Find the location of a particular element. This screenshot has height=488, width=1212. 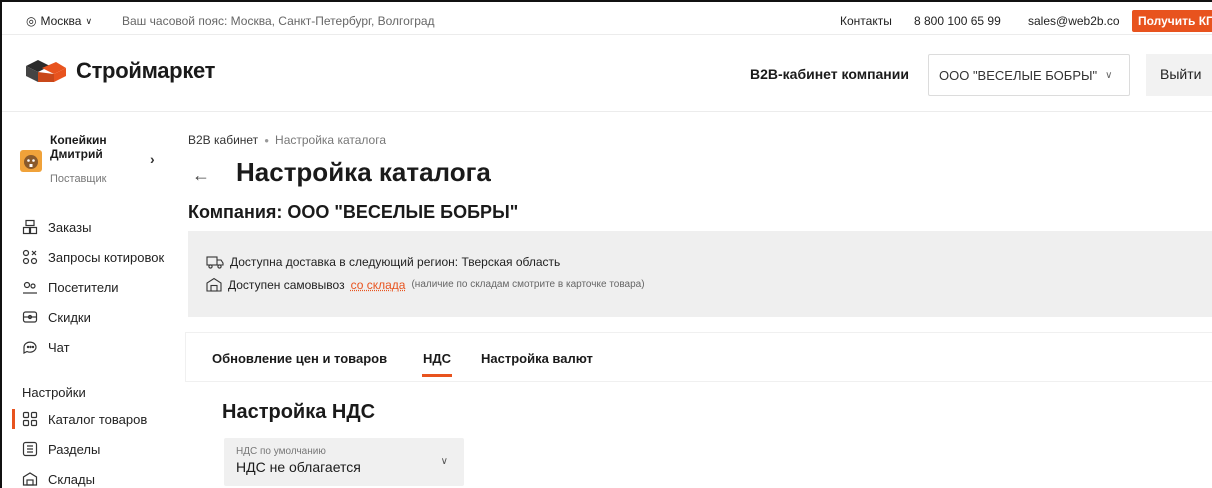

chat-icon is located at coordinates (30, 347).